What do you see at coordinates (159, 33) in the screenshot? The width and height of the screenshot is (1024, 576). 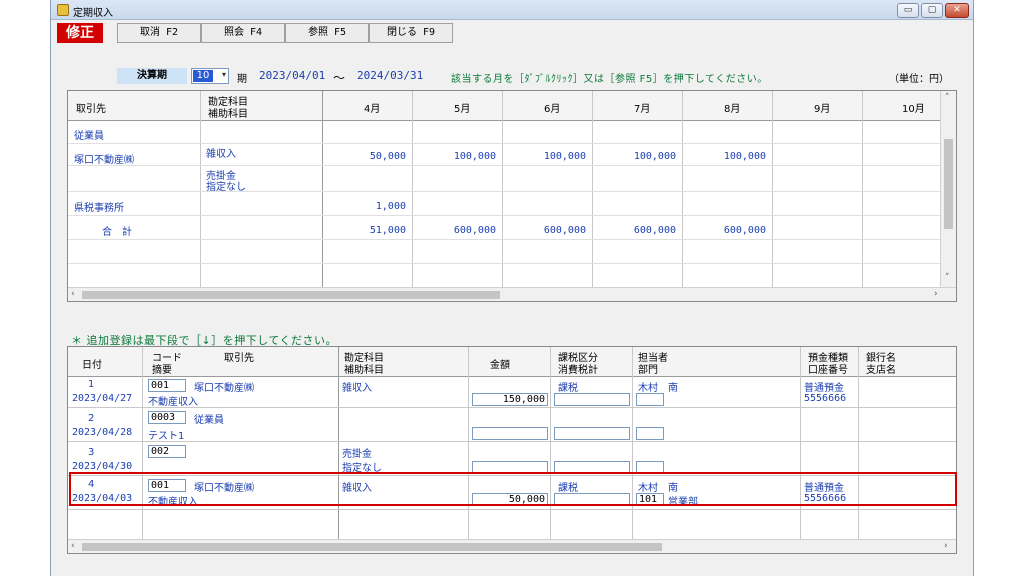 I see `cancel-button: 取消 F2` at bounding box center [159, 33].